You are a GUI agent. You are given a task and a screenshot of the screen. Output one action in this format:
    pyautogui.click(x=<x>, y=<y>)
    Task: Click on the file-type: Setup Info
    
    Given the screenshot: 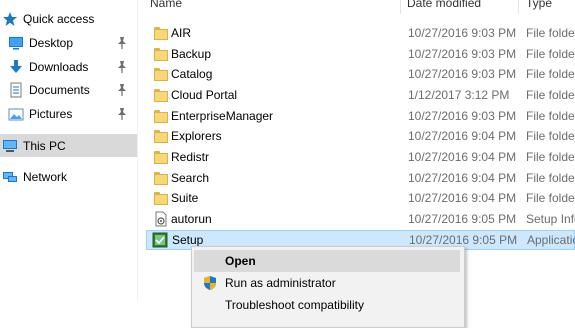 What is the action you would take?
    pyautogui.click(x=550, y=219)
    